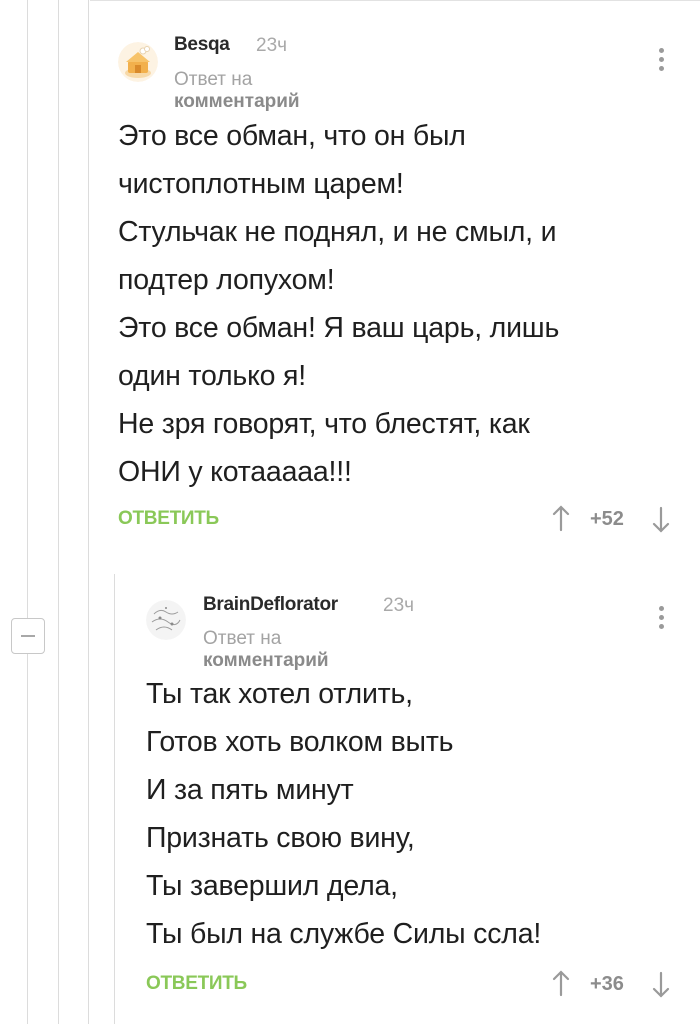  Describe the element at coordinates (607, 519) in the screenshot. I see `vote-score: +52` at that location.